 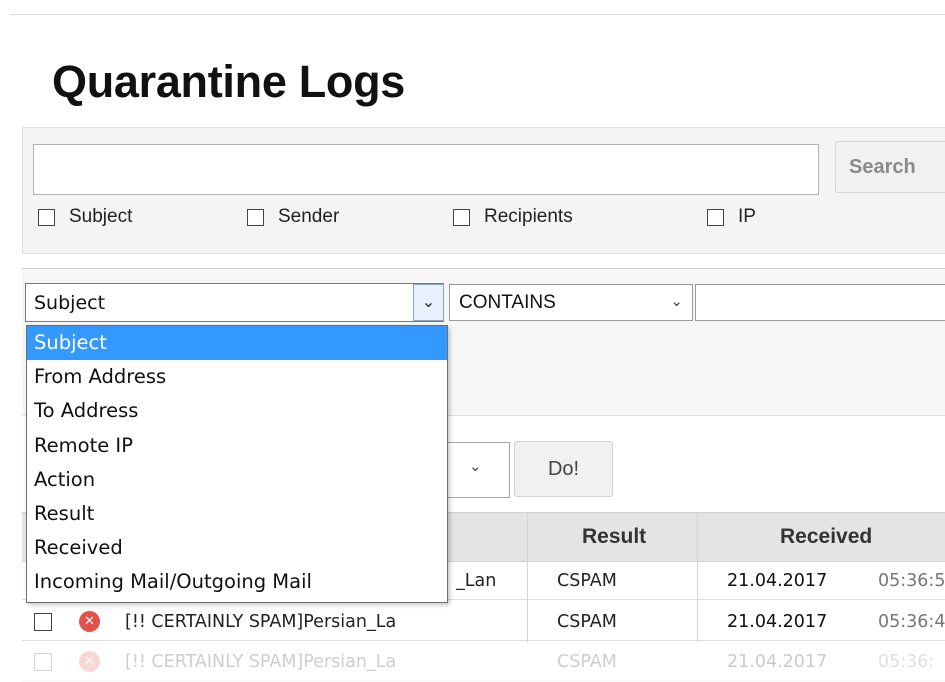 I want to click on dropdown-option-received: Received, so click(x=237, y=548).